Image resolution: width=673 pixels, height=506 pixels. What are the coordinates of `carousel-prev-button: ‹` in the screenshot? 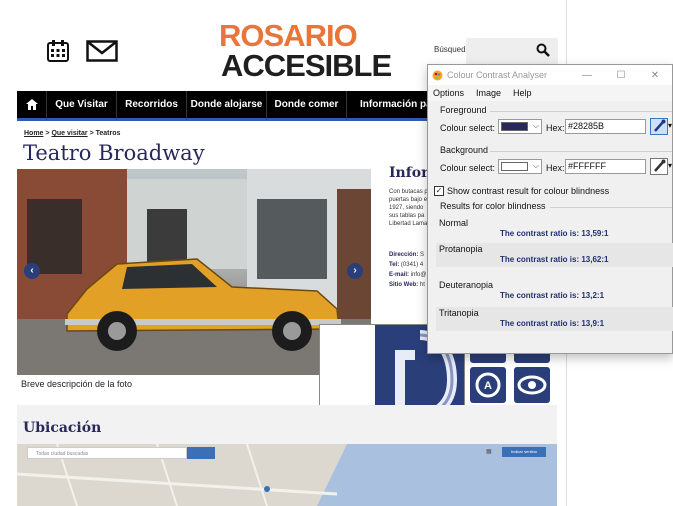 It's located at (32, 271).